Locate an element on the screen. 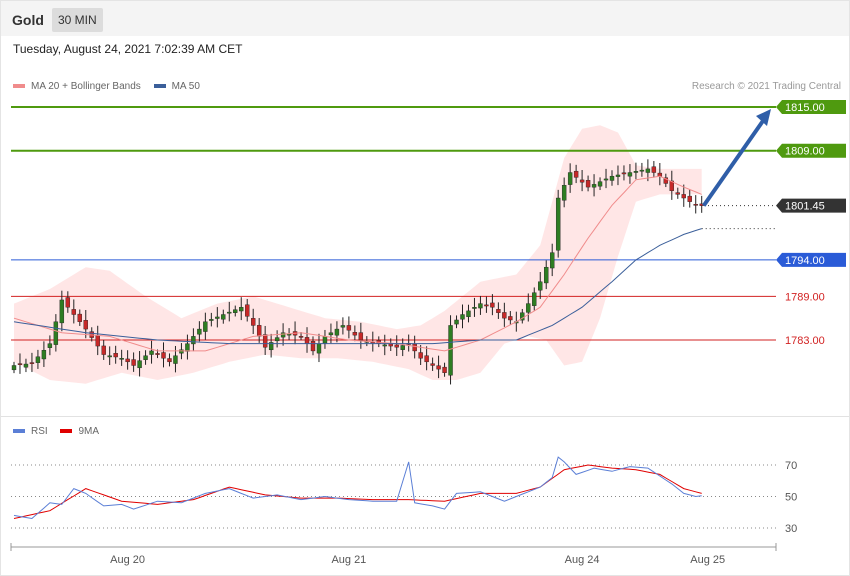 This screenshot has height=576, width=850. level-label: 1783.00 is located at coordinates (805, 341).